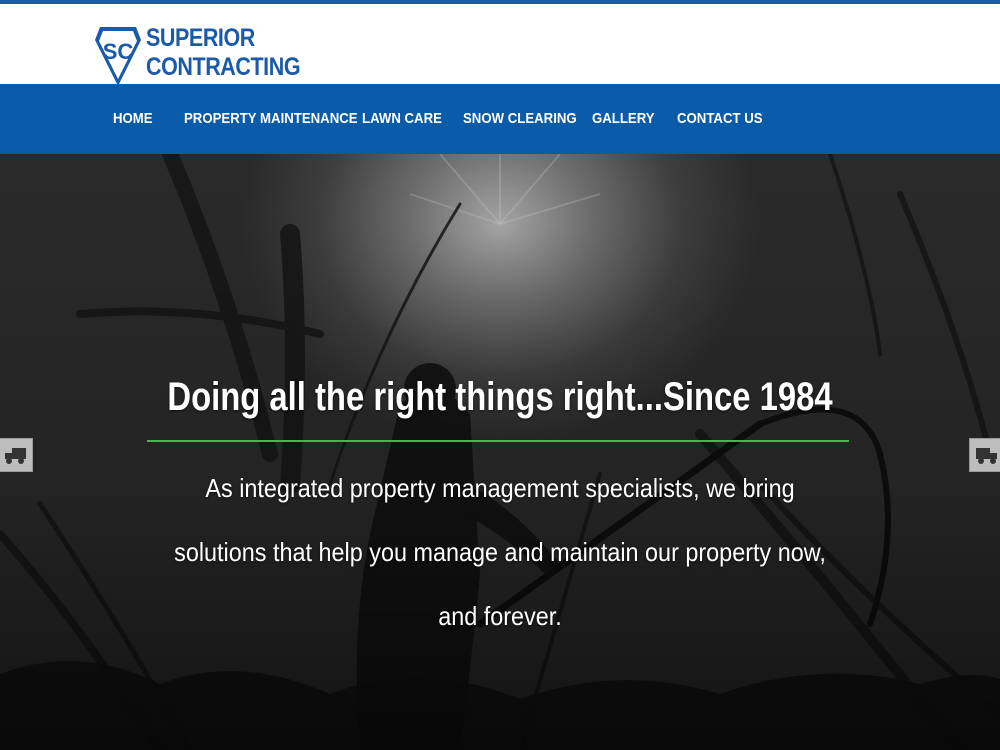  I want to click on slider-prev-button, so click(16, 455).